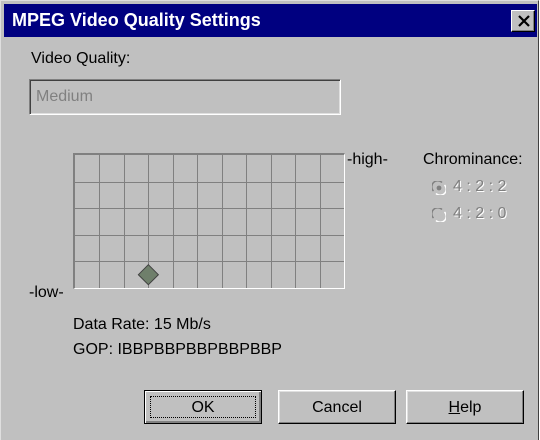 The width and height of the screenshot is (540, 440). I want to click on chrominance-label: Chrominance:, so click(473, 159).